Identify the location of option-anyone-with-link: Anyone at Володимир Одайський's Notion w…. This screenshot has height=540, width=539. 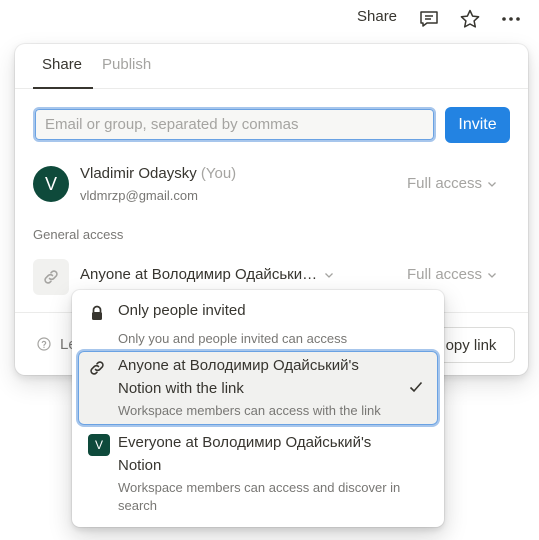
(258, 388).